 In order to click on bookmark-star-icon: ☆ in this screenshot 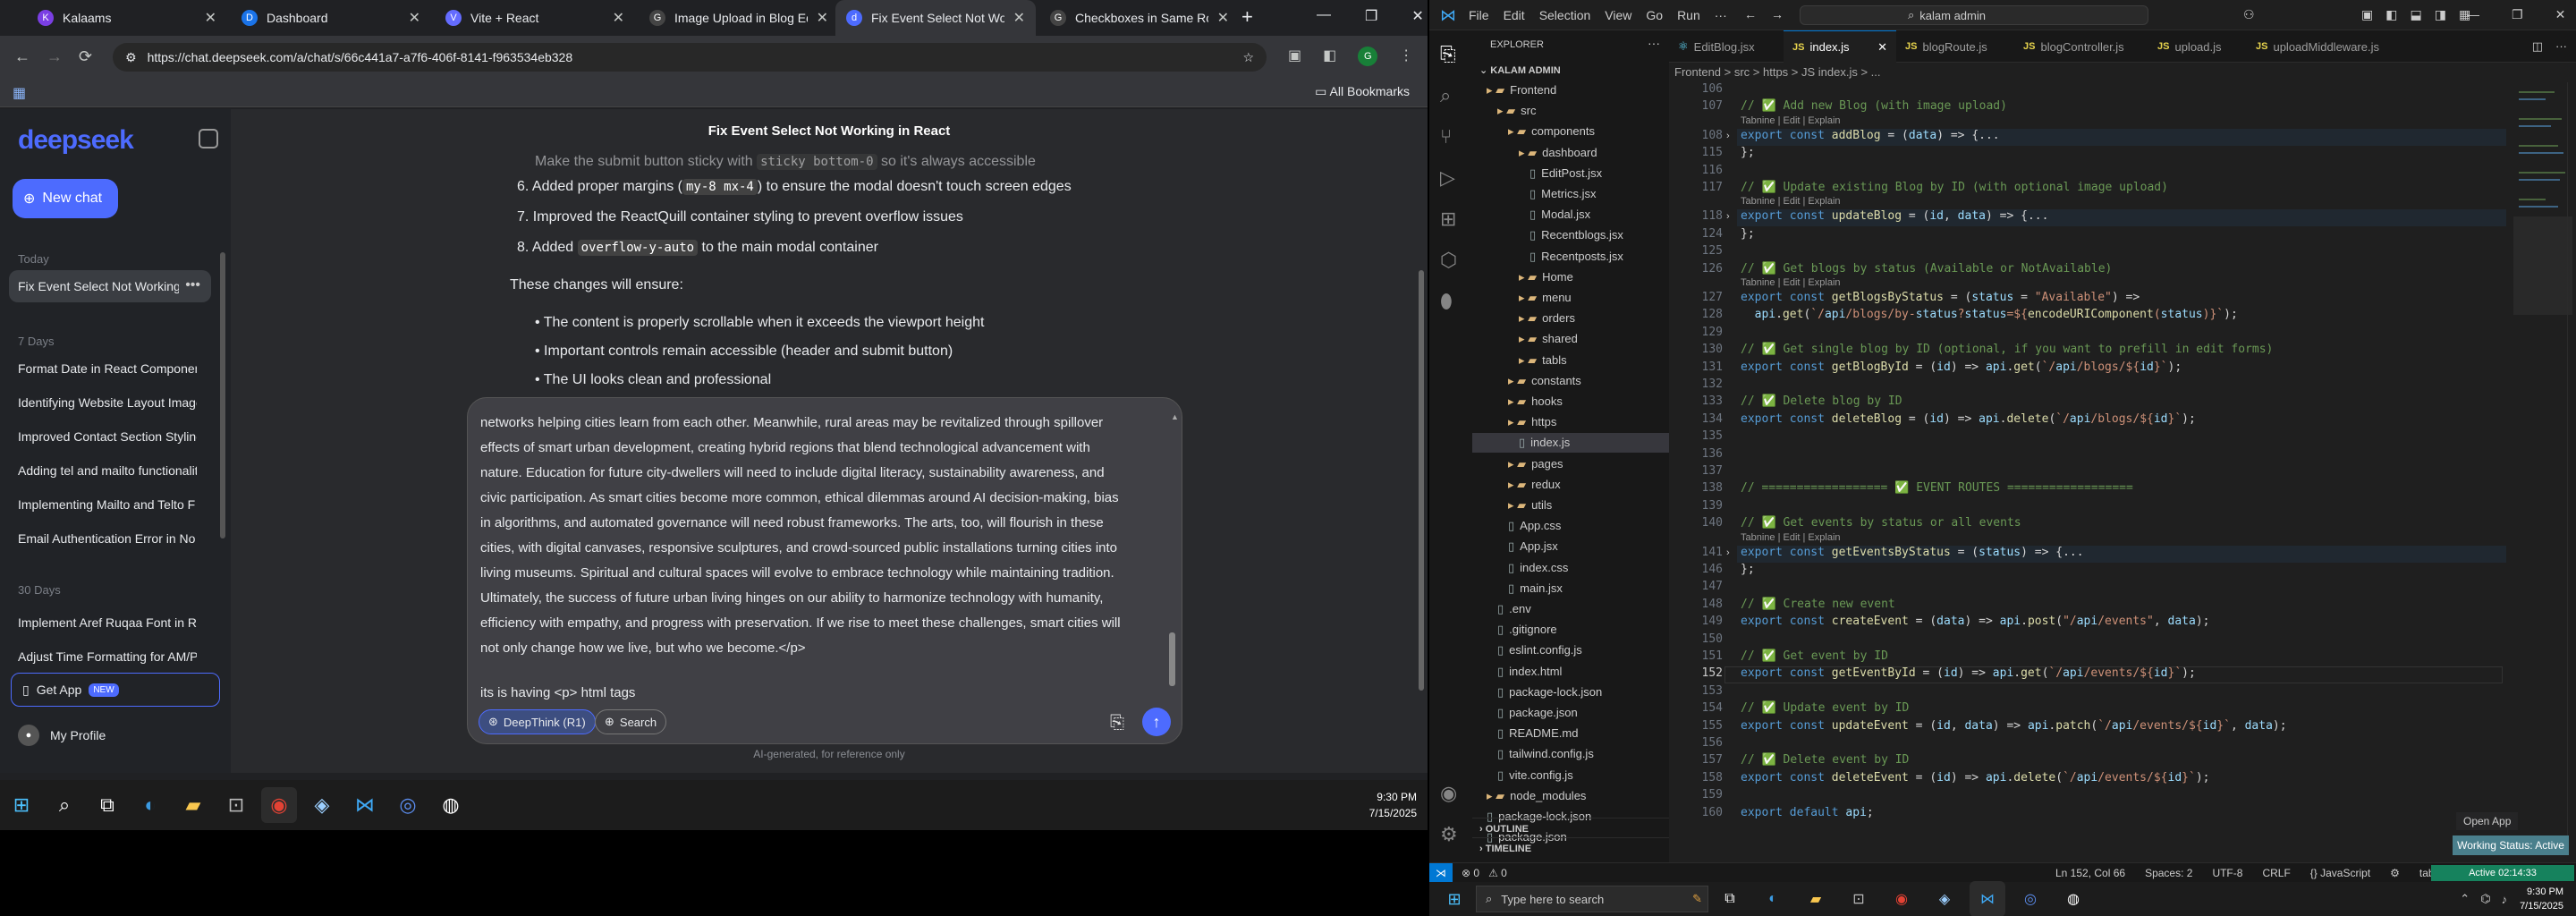, I will do `click(1248, 57)`.